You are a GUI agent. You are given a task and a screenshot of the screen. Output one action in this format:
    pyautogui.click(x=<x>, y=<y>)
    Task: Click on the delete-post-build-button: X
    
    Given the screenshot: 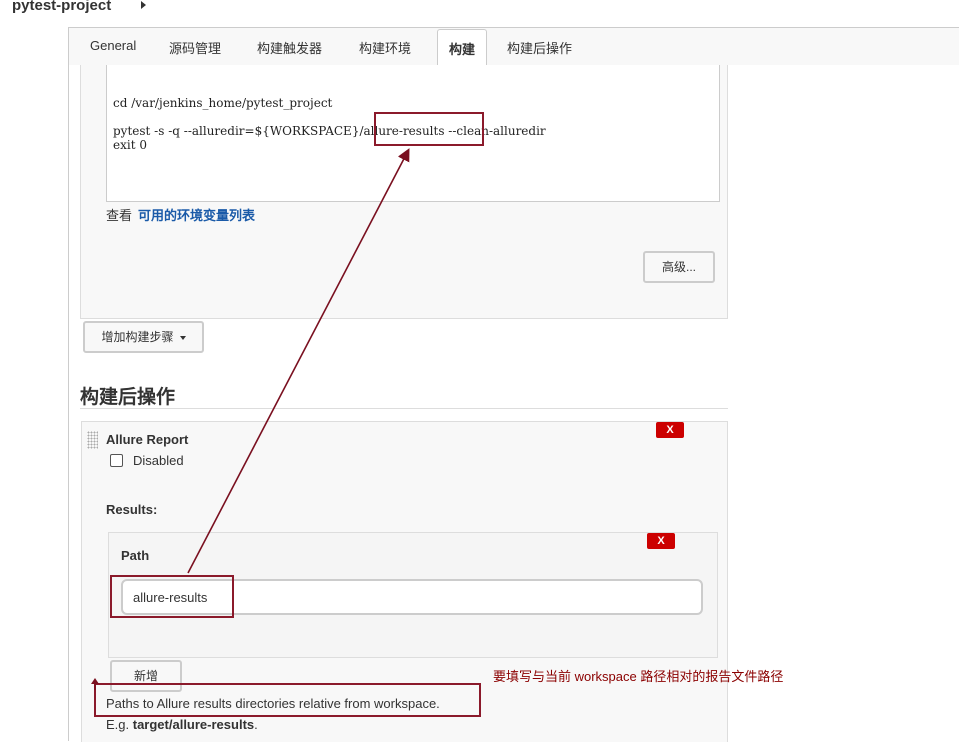 What is the action you would take?
    pyautogui.click(x=670, y=430)
    